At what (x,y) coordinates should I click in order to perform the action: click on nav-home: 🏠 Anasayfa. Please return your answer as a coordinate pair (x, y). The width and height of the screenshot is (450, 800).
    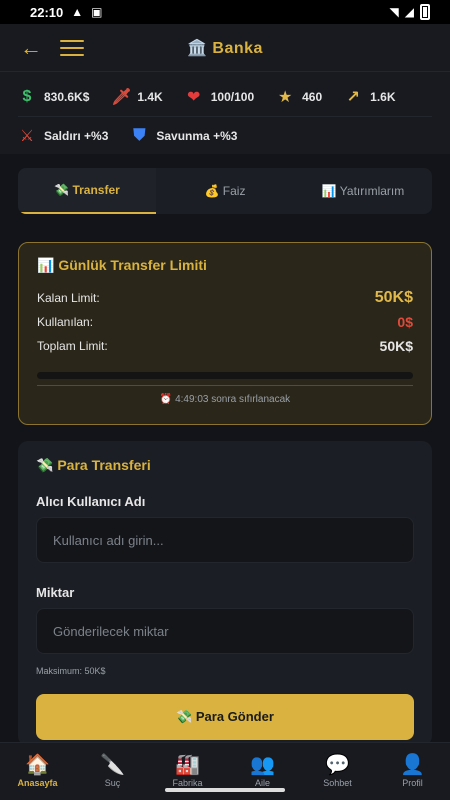
    Looking at the image, I should click on (37, 771).